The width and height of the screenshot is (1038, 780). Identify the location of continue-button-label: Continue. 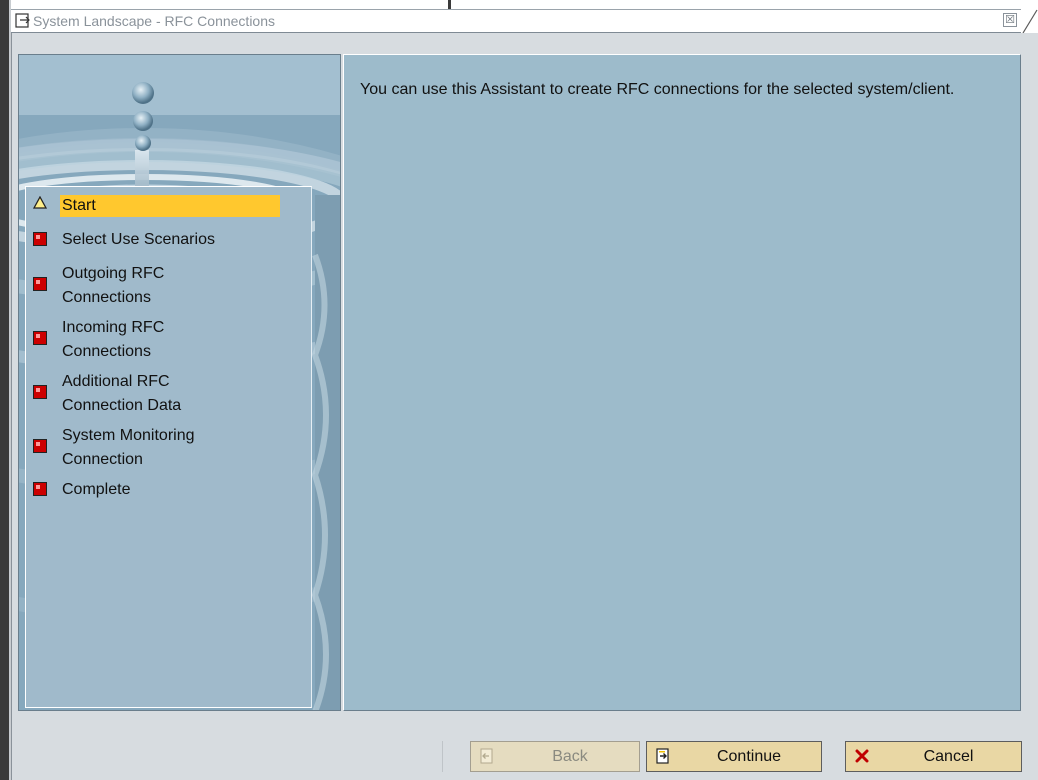
(749, 756).